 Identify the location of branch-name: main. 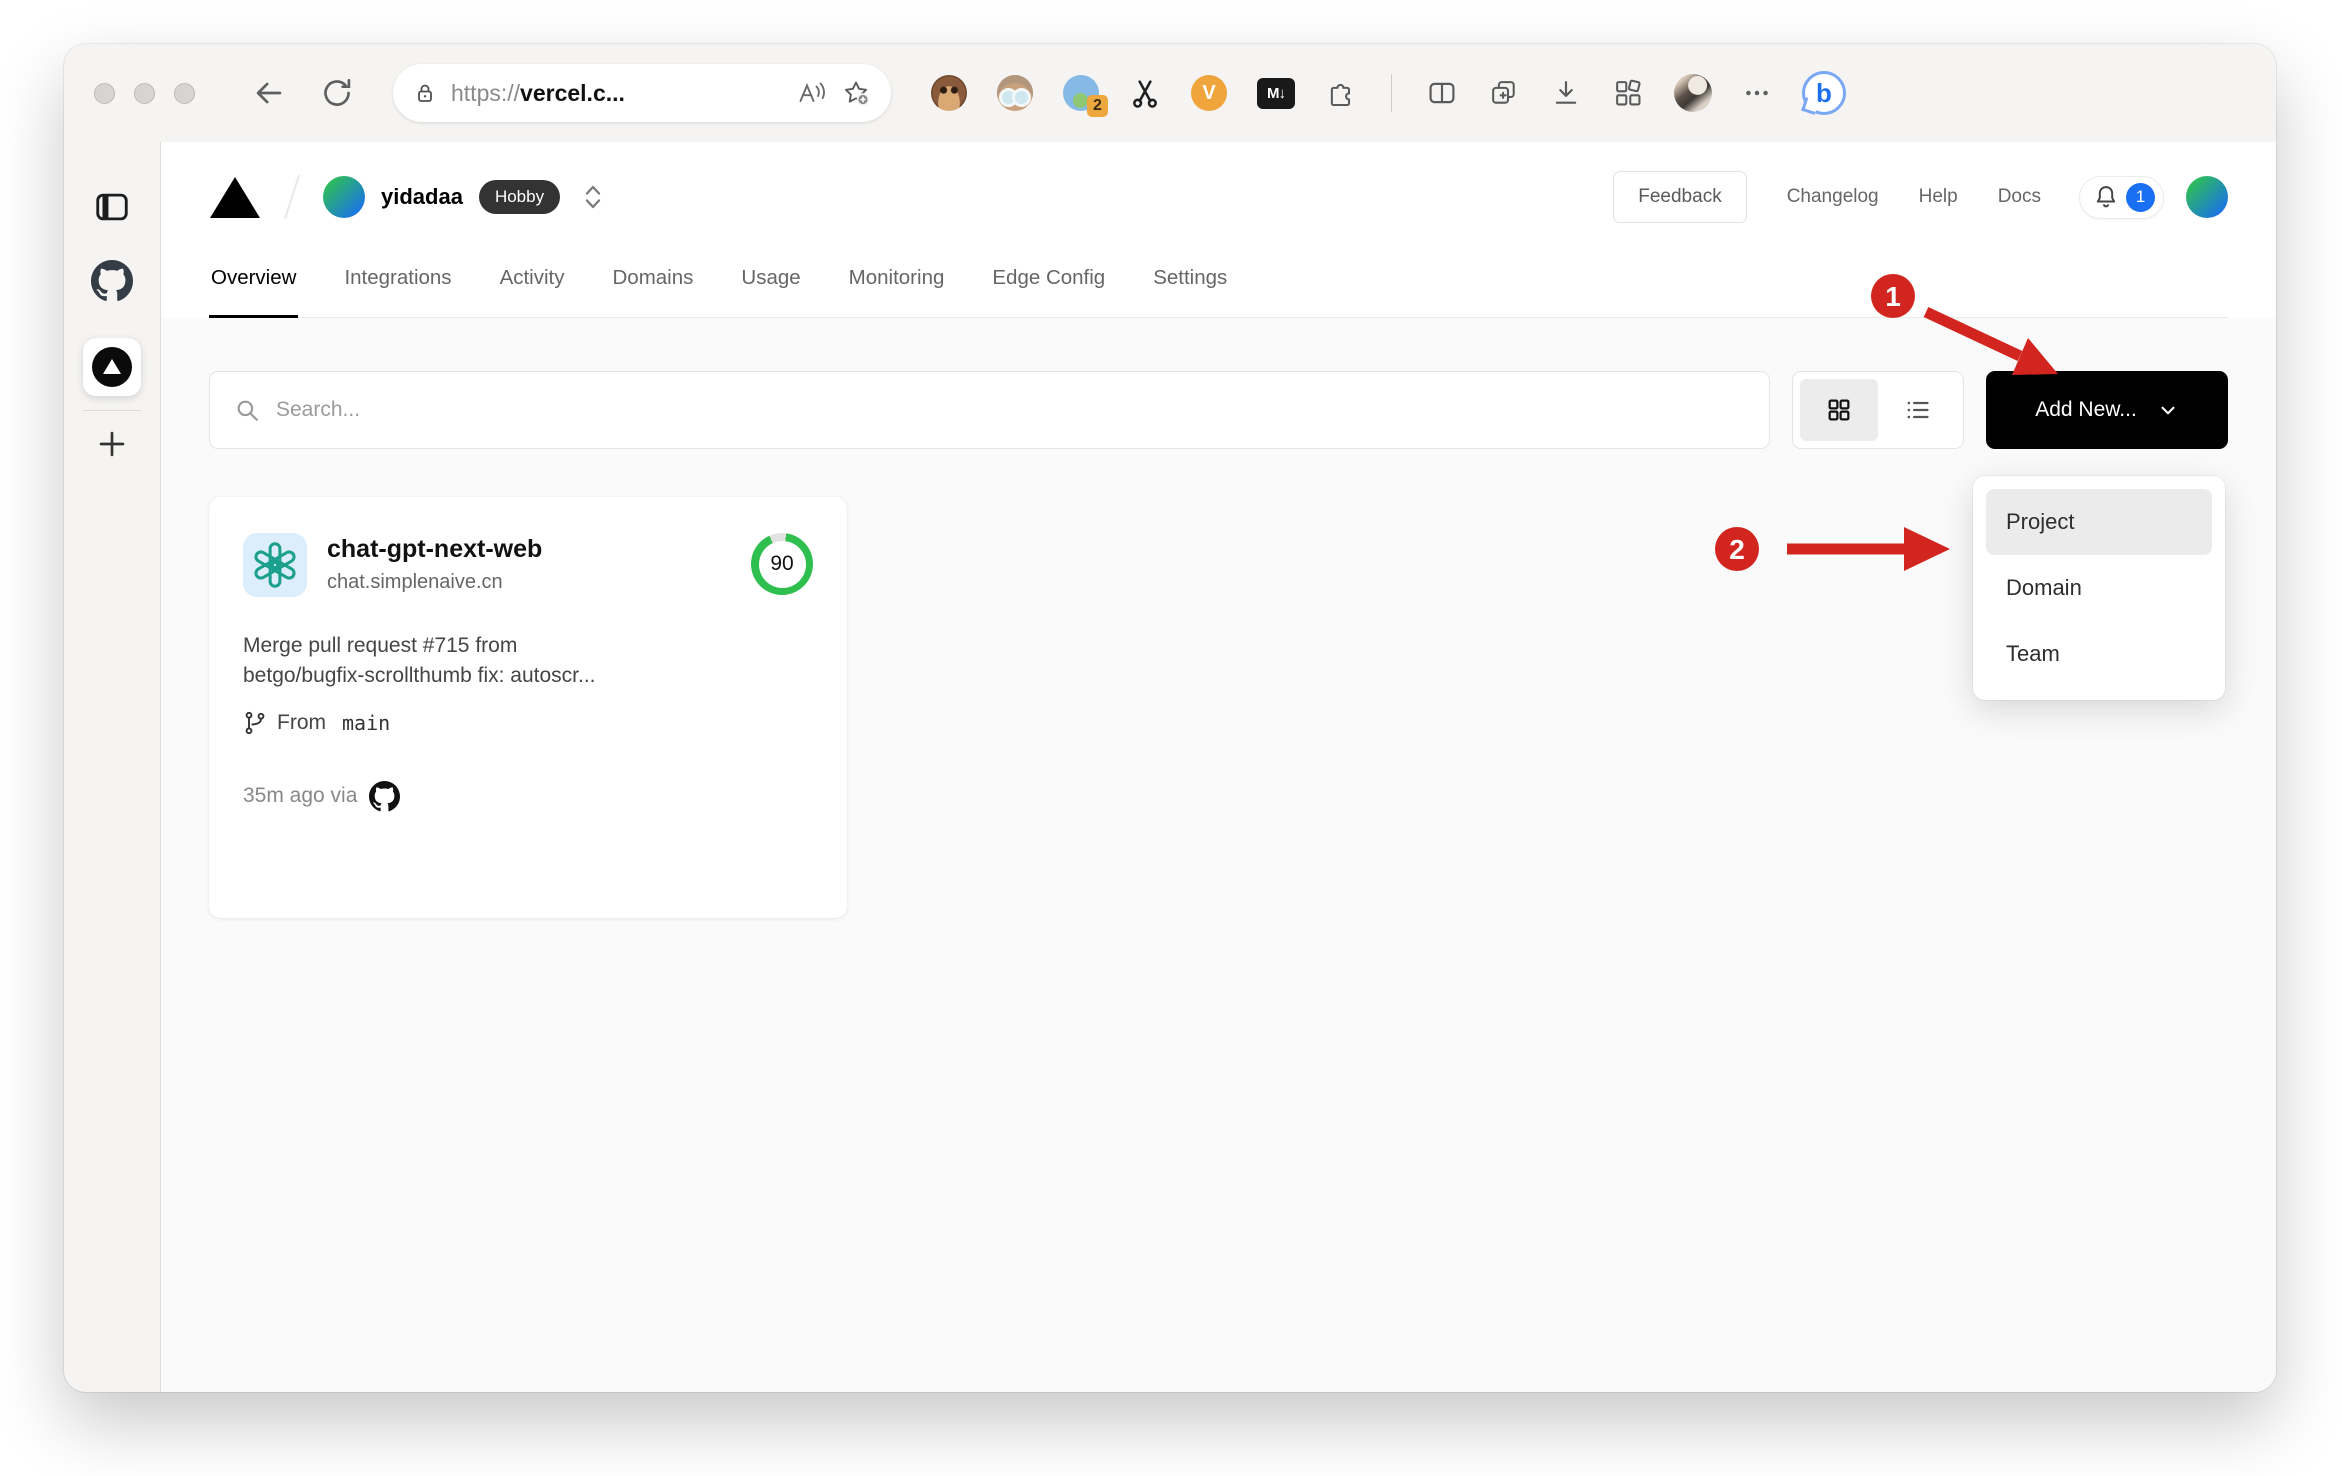
(366, 722).